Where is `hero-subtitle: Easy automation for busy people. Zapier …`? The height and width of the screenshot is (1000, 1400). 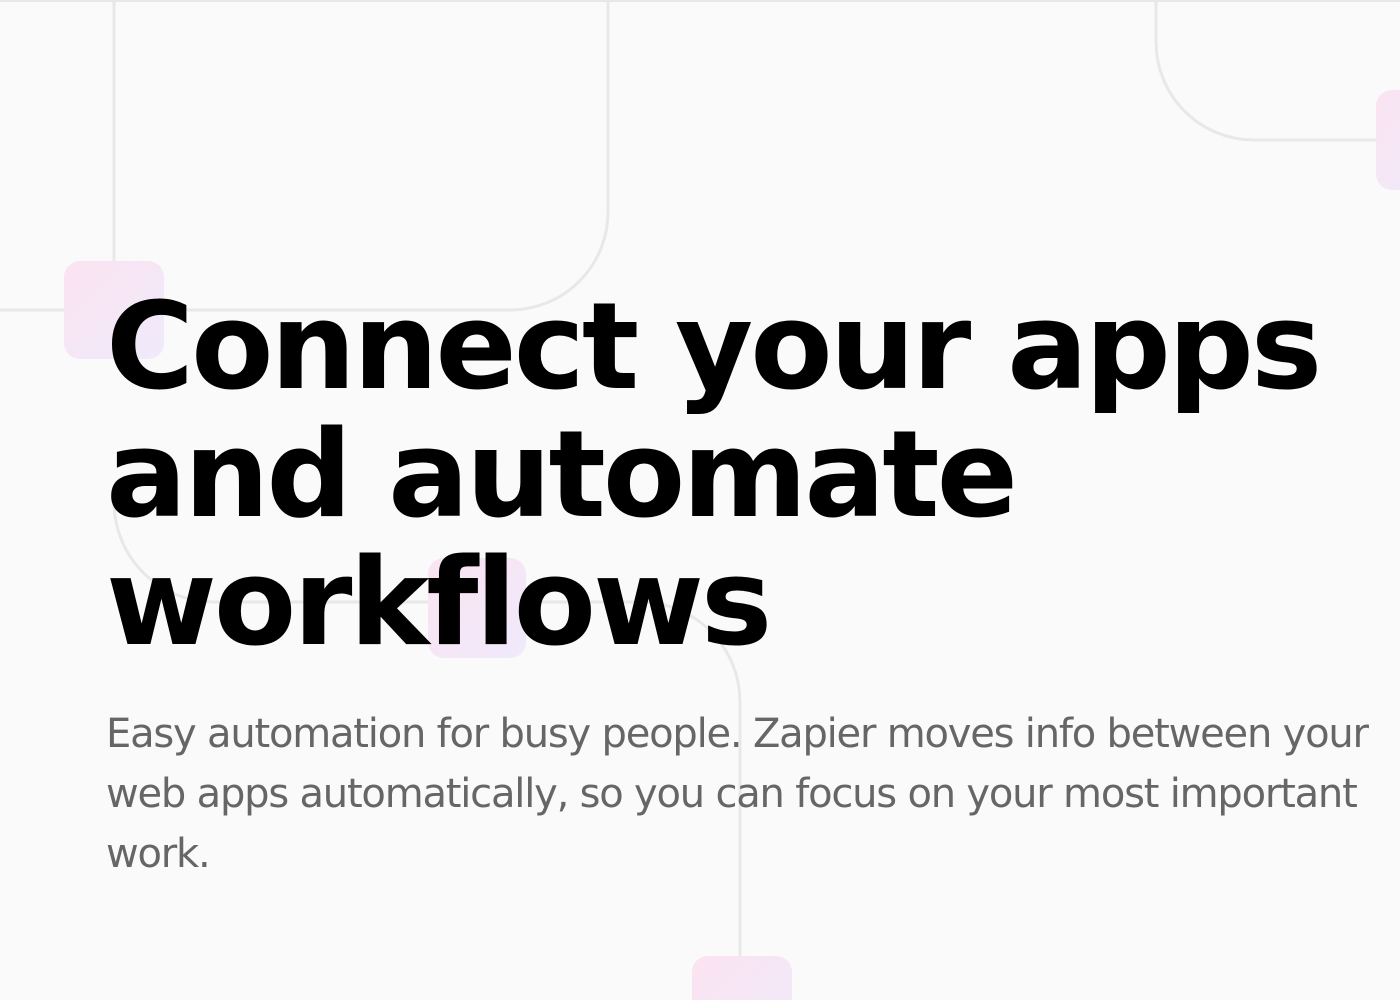 hero-subtitle: Easy automation for busy people. Zapier … is located at coordinates (737, 794).